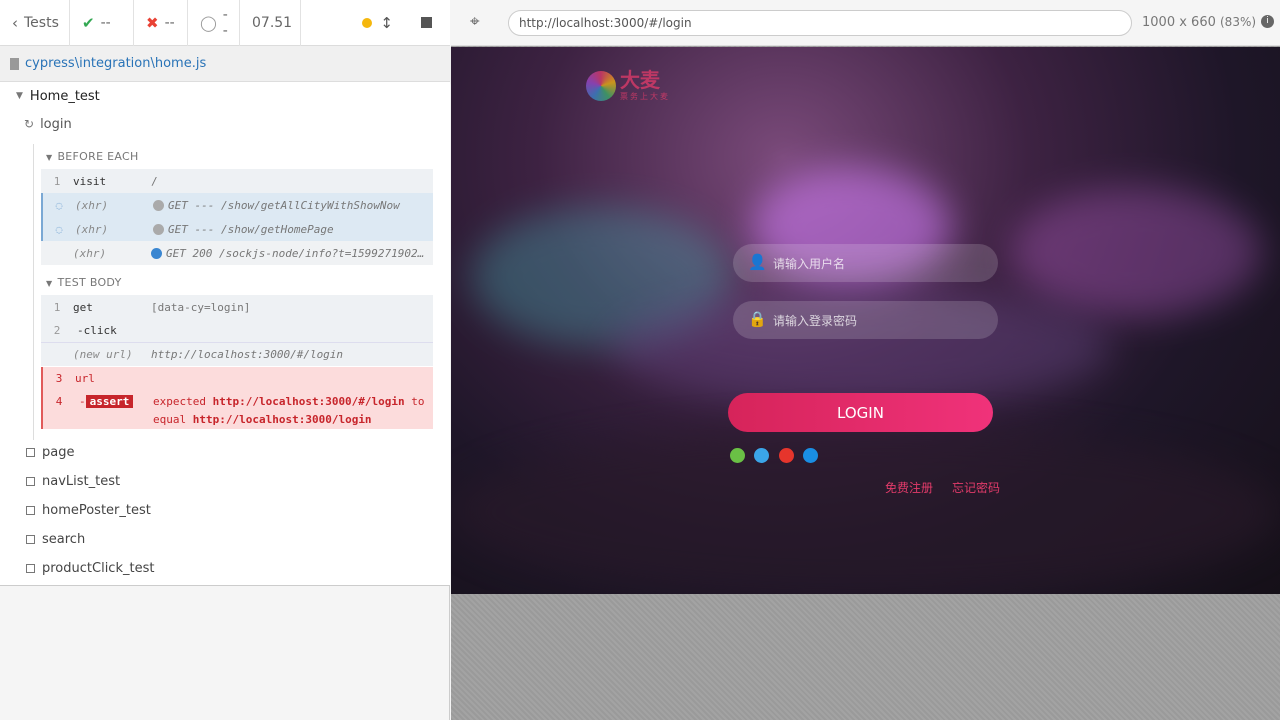  I want to click on forgot-password-link: 忘记密码, so click(976, 487).